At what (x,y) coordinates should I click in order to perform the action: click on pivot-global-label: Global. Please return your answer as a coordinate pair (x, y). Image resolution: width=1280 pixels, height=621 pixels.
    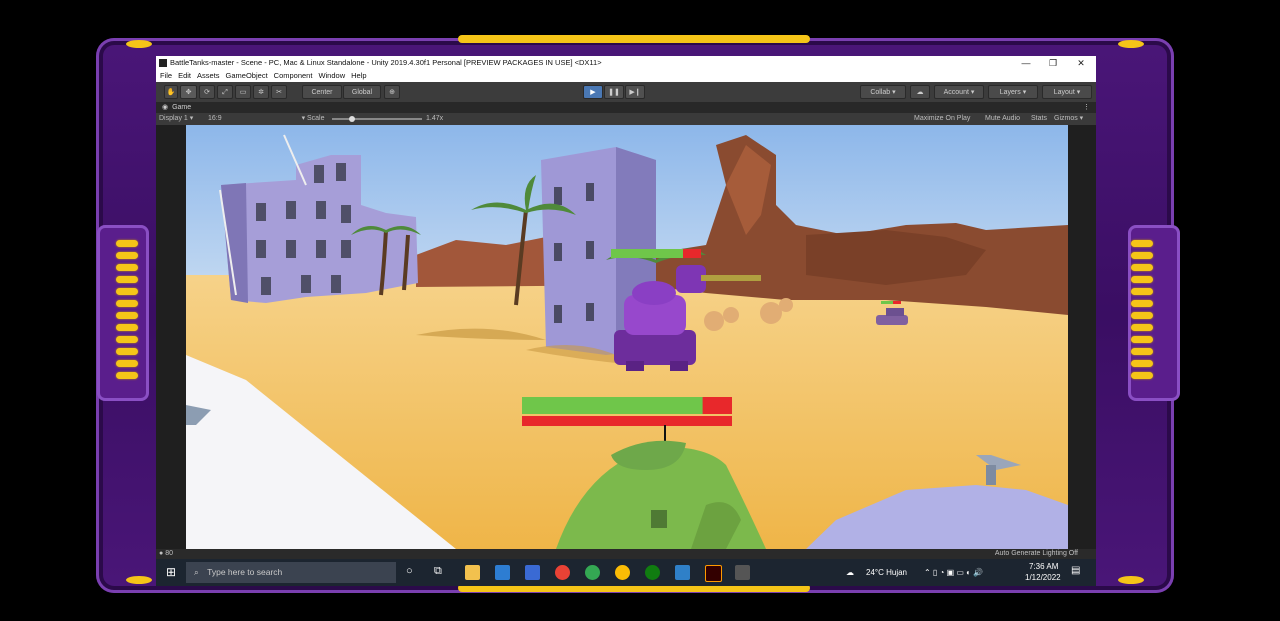
    Looking at the image, I should click on (362, 92).